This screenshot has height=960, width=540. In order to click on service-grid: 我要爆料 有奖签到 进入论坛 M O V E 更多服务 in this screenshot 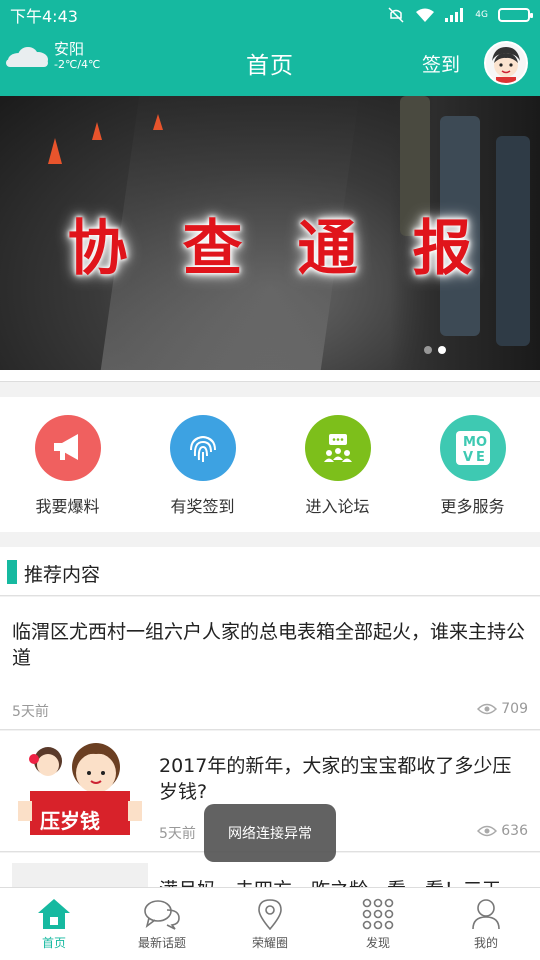, I will do `click(270, 464)`.